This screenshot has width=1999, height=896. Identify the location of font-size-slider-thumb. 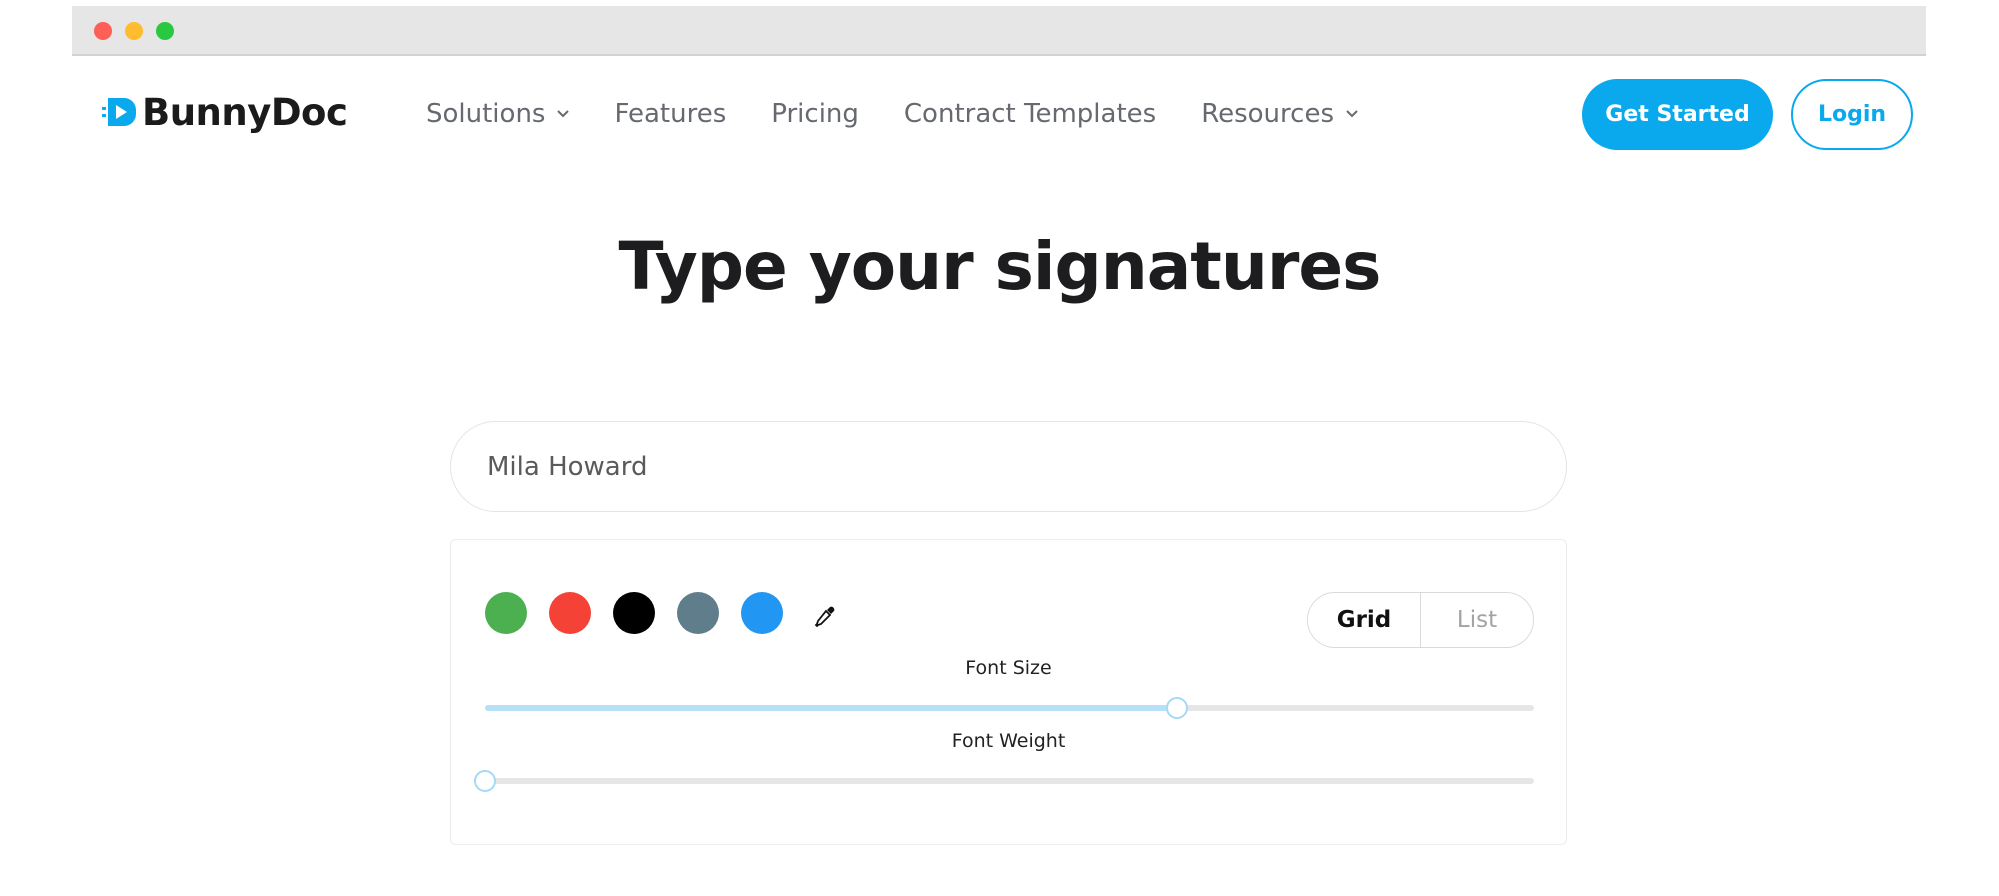
(1177, 708).